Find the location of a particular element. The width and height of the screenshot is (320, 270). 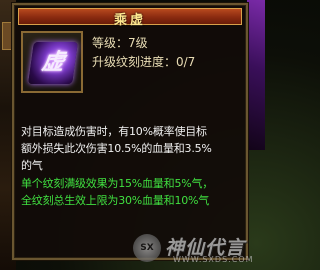

skill-level: 等级：7级 is located at coordinates (120, 43).